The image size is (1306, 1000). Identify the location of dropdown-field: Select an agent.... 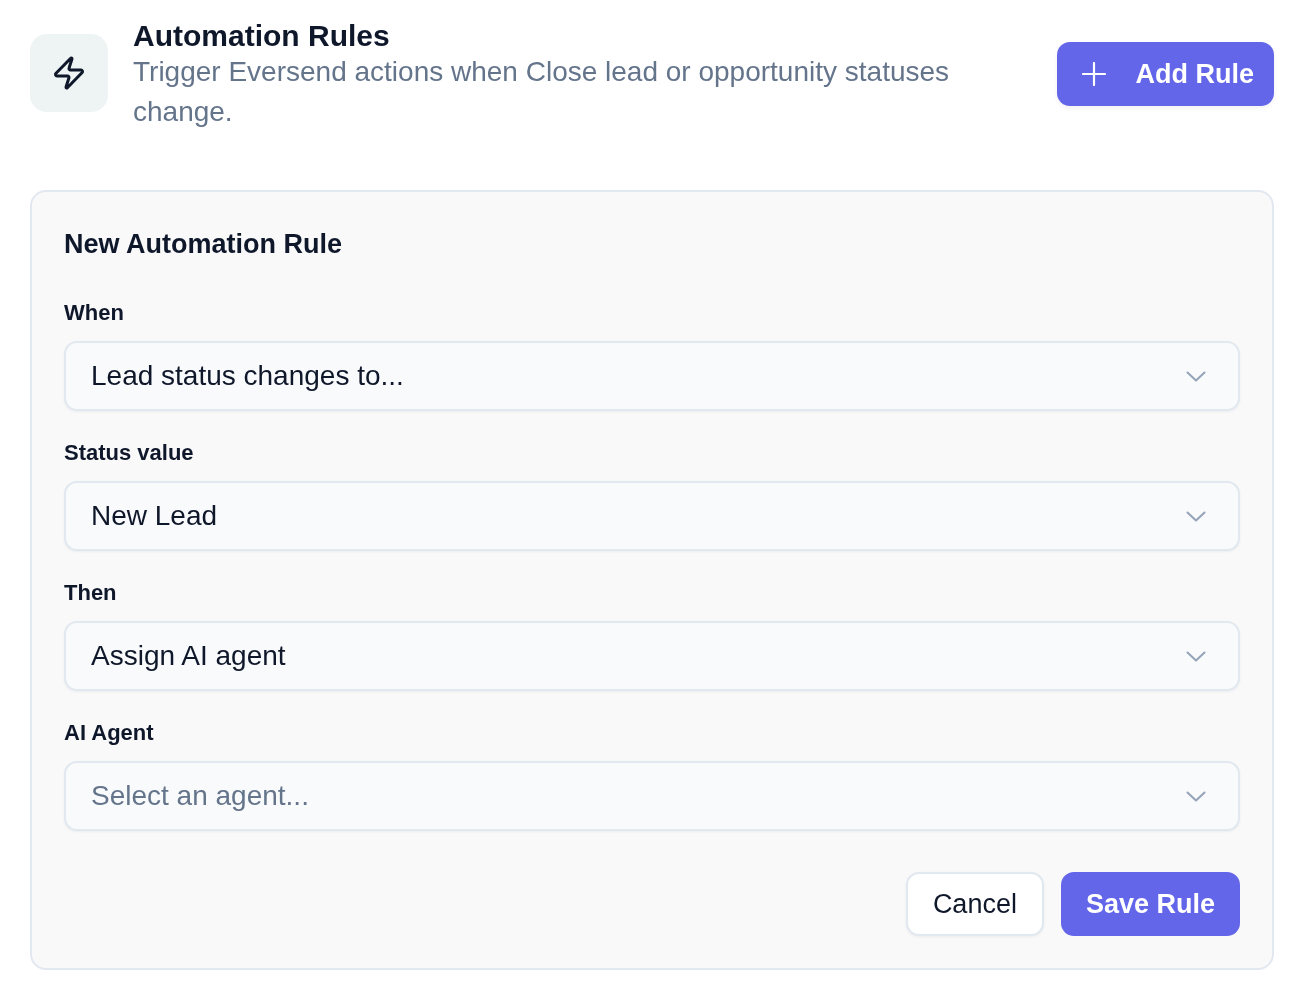
(652, 796).